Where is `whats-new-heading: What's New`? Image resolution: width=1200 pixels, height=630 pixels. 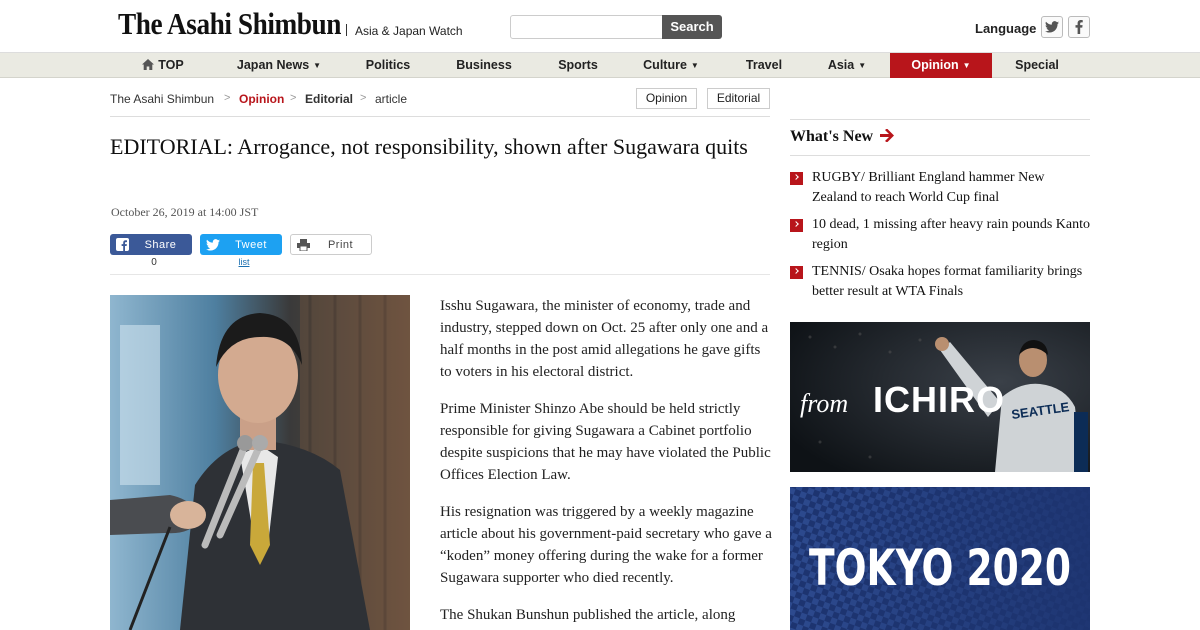 whats-new-heading: What's New is located at coordinates (842, 137).